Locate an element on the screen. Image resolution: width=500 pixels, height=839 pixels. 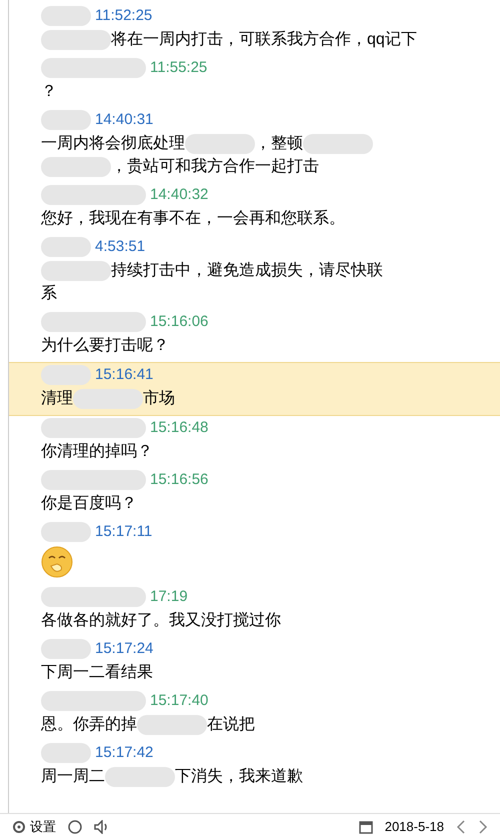
message-text: 系 is located at coordinates (49, 293).